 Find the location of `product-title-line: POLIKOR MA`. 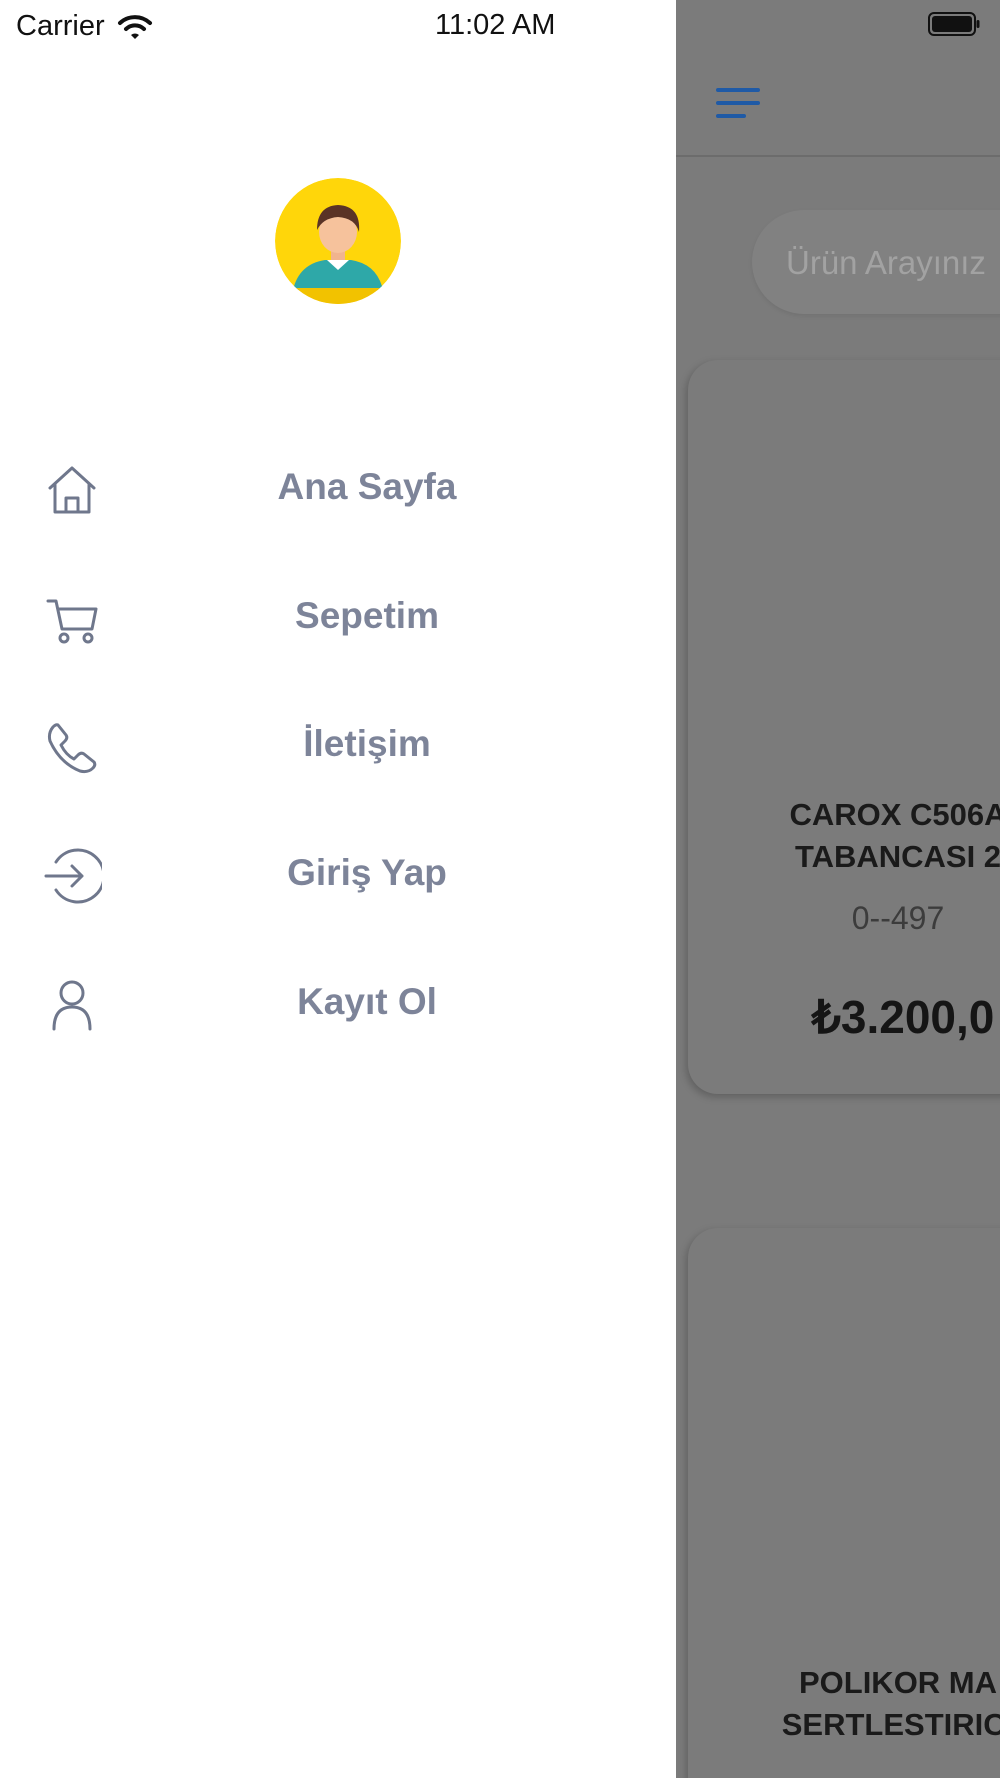

product-title-line: POLIKOR MA is located at coordinates (898, 1682).